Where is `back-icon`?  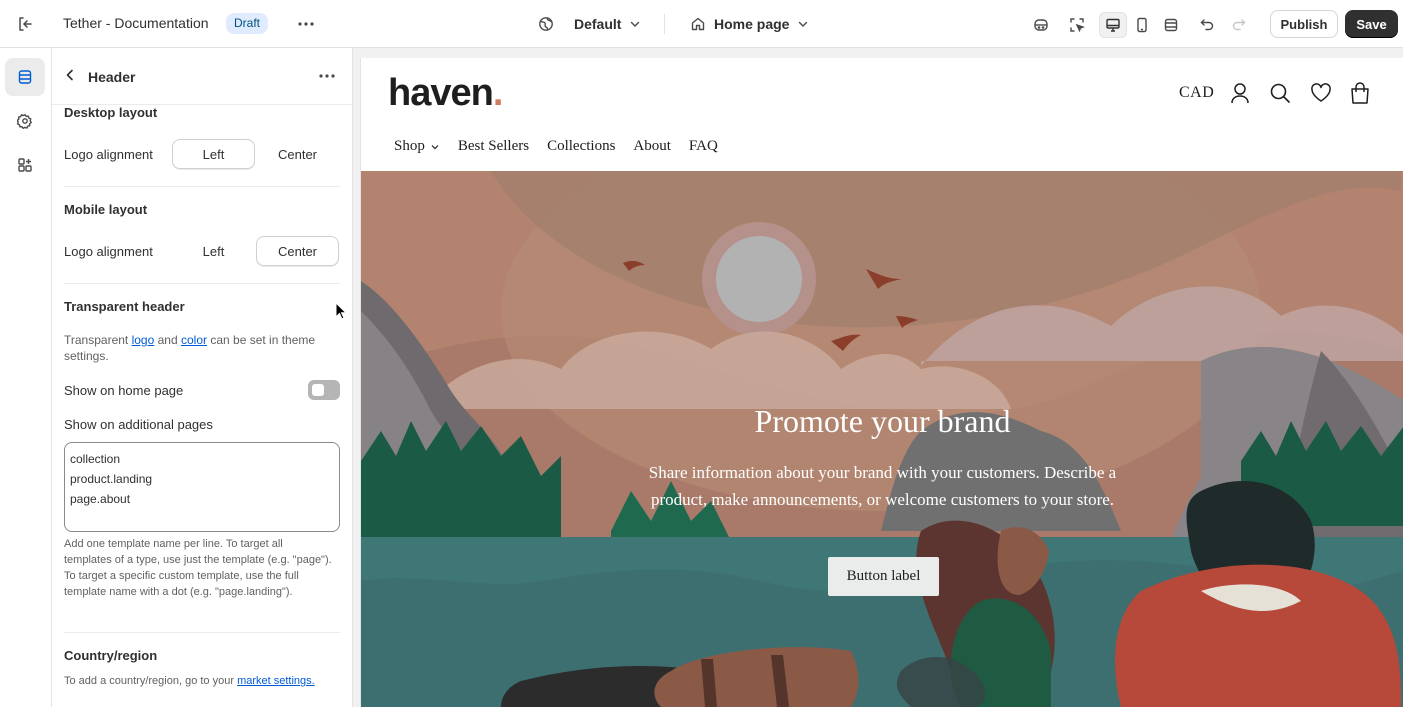
back-icon is located at coordinates (70, 75).